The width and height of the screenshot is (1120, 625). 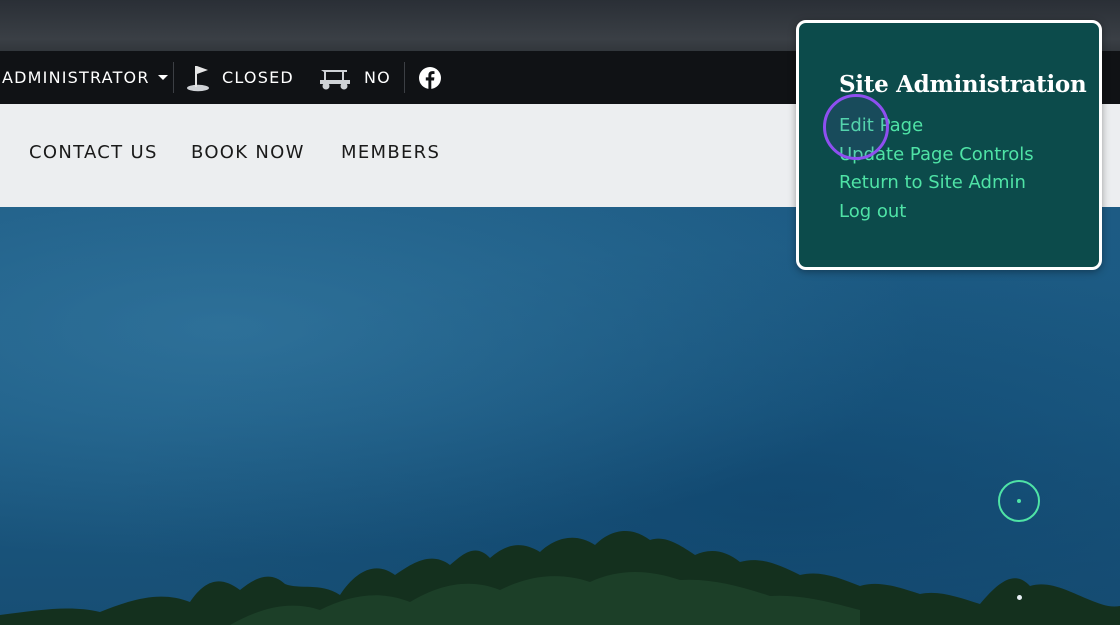 What do you see at coordinates (335, 79) in the screenshot?
I see `golf-cart-icon` at bounding box center [335, 79].